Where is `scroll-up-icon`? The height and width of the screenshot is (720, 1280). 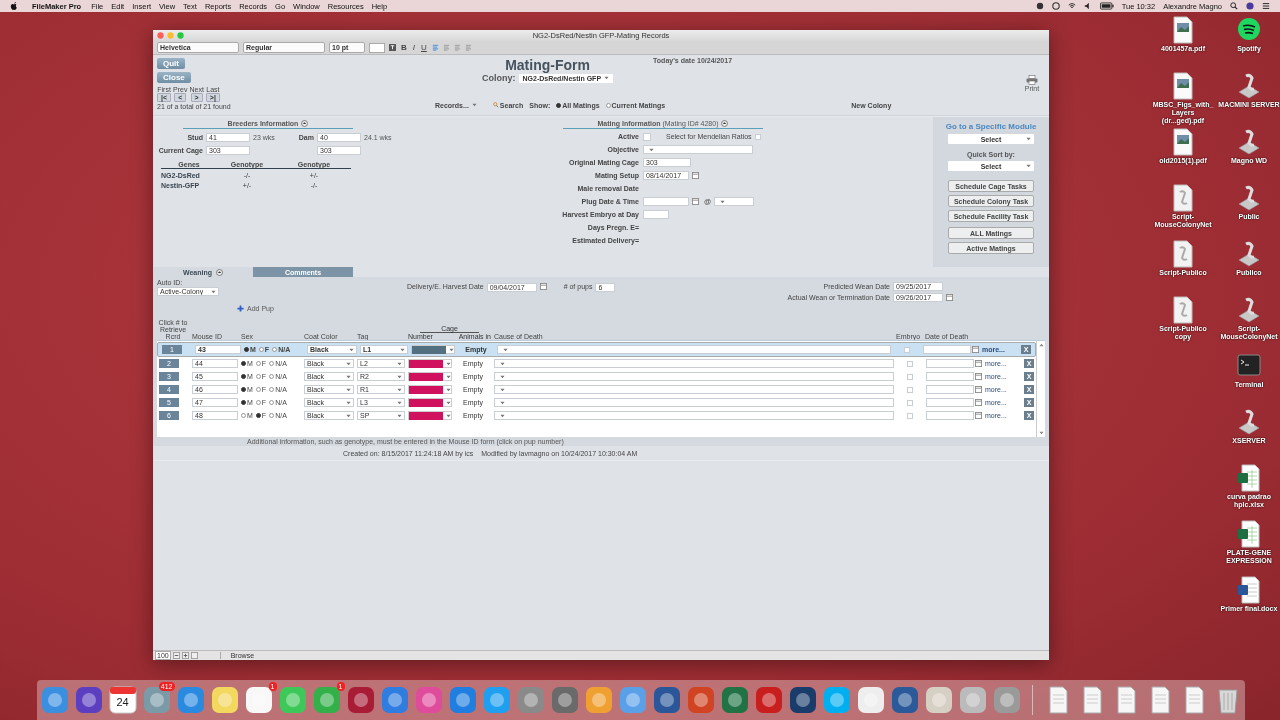
scroll-up-icon is located at coordinates (1041, 345).